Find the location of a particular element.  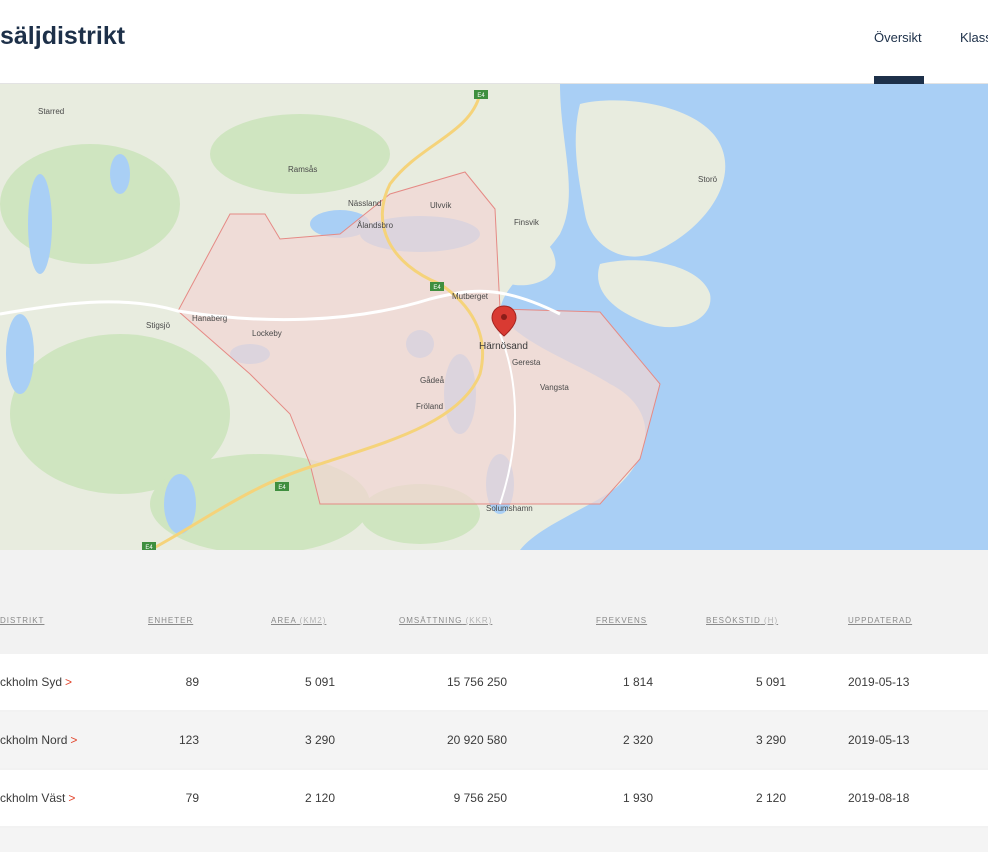

cell-enheter: 79 is located at coordinates (192, 798).